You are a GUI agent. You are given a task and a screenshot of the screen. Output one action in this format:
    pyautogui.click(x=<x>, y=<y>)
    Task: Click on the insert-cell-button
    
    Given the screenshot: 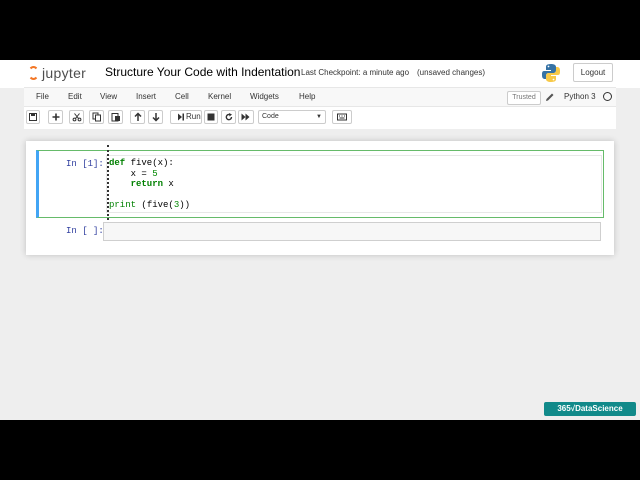 What is the action you would take?
    pyautogui.click(x=55, y=117)
    